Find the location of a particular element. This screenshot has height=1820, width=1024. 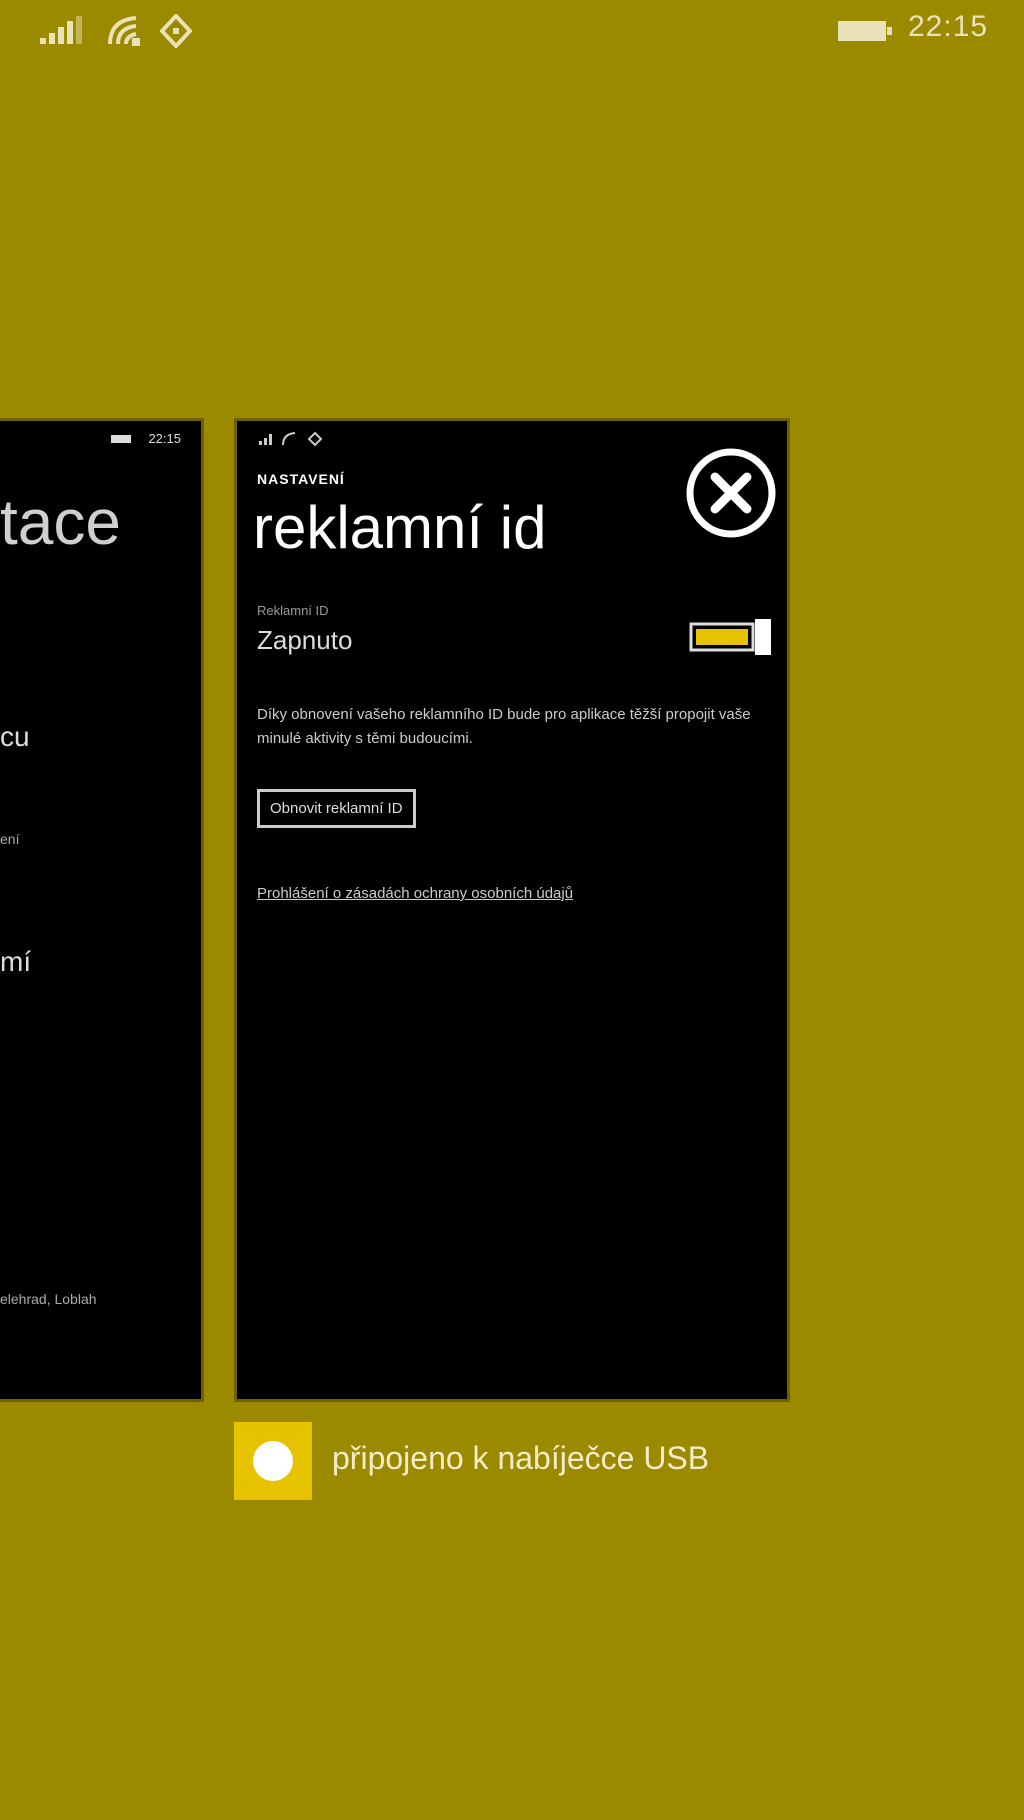

card-item-subtext: ení is located at coordinates (10, 839).